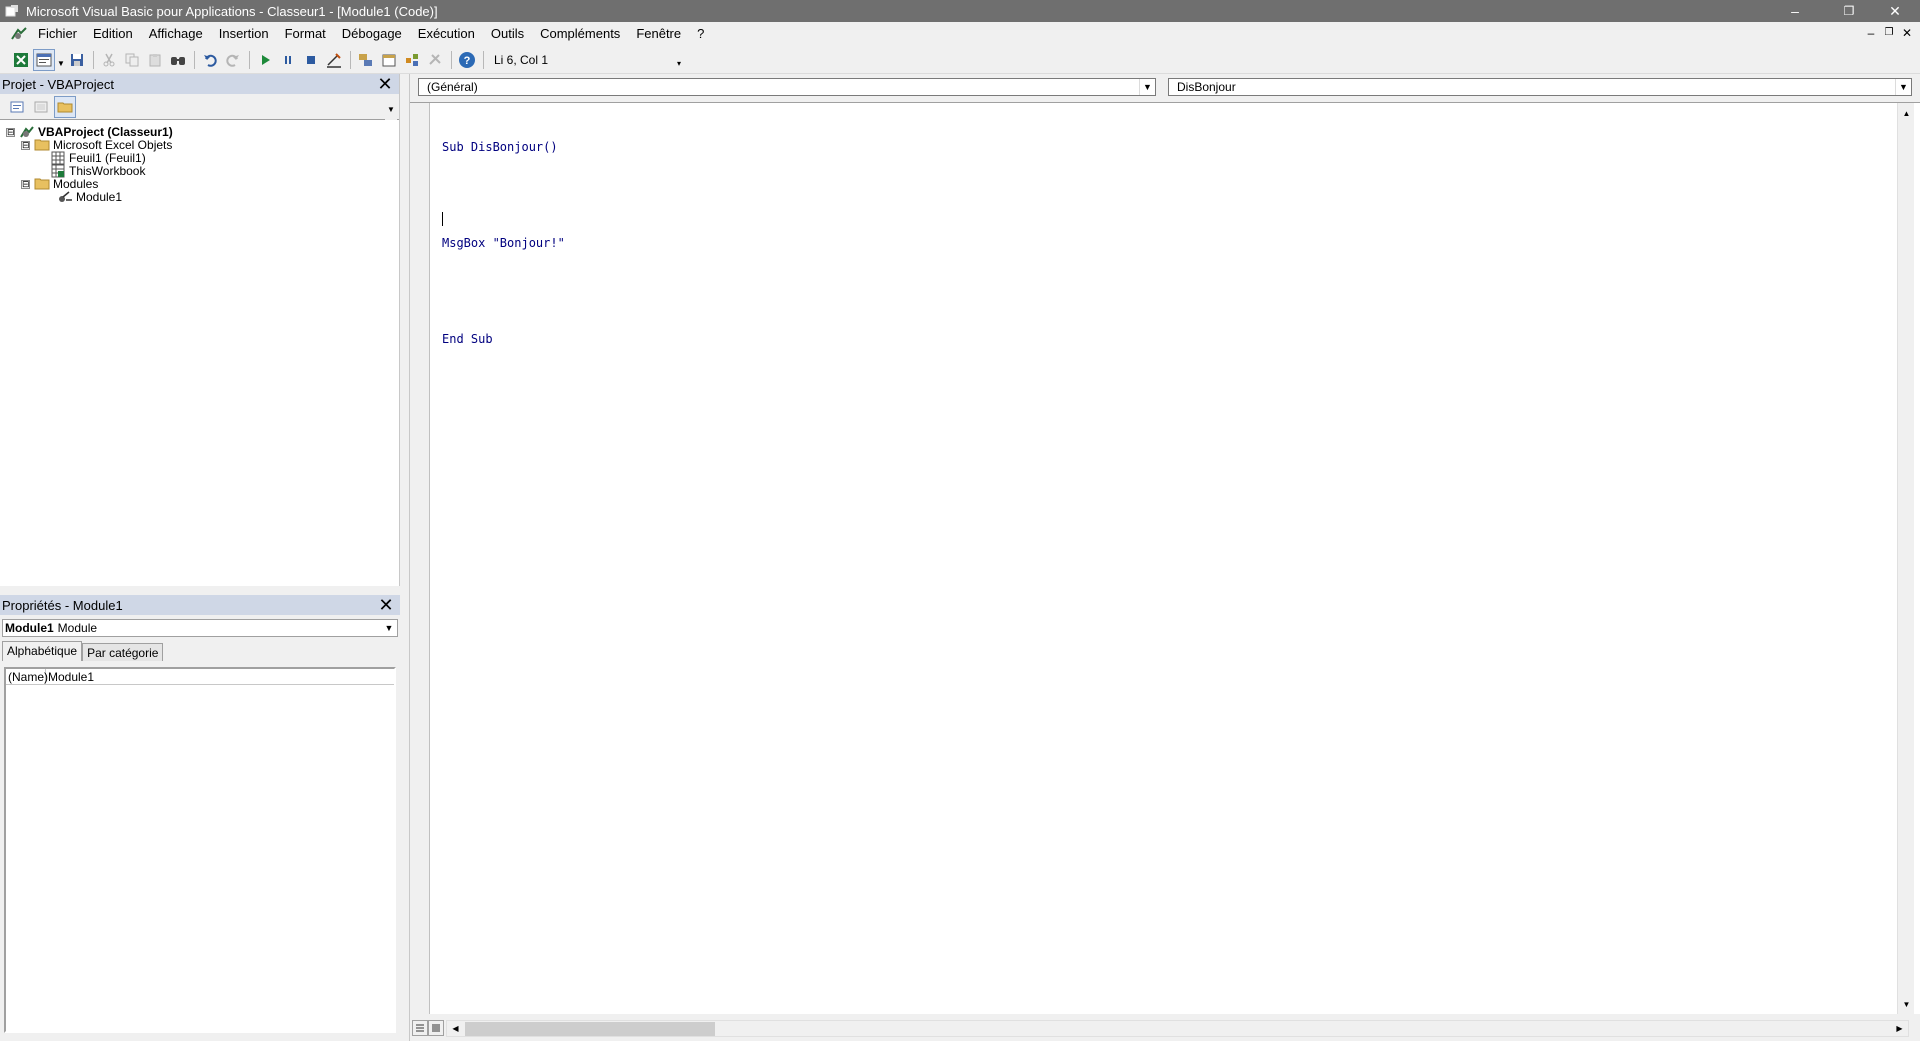  What do you see at coordinates (28, 676) in the screenshot?
I see `property-name: (Name)` at bounding box center [28, 676].